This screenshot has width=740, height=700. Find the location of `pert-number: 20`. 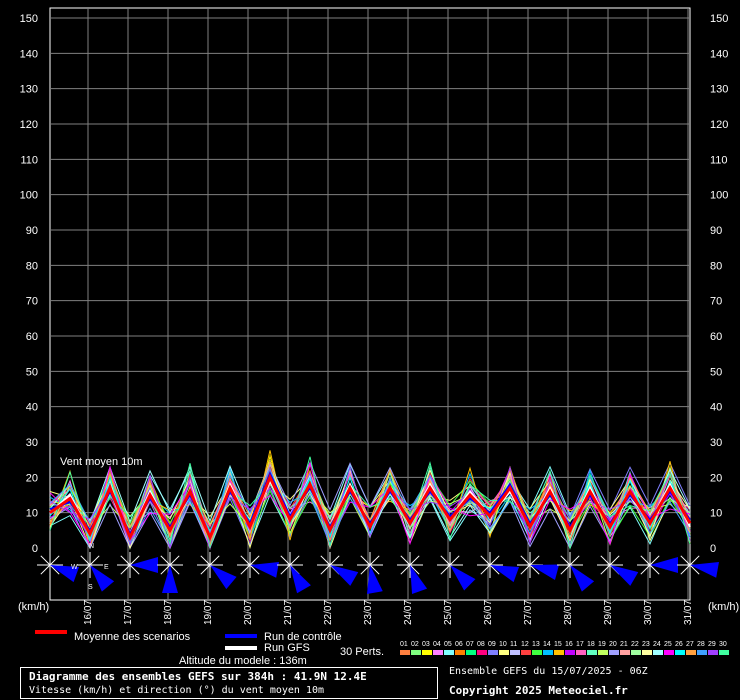

pert-number: 20 is located at coordinates (613, 644).